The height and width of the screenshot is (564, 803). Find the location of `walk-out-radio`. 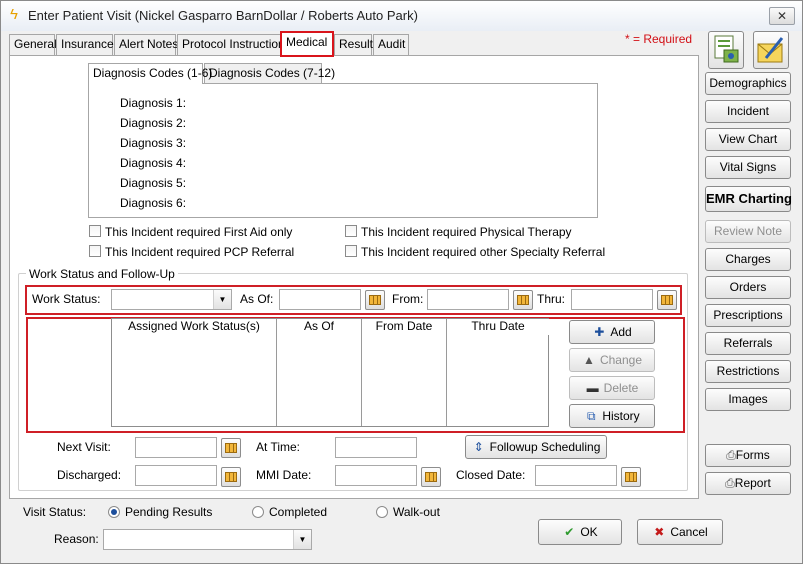

walk-out-radio is located at coordinates (382, 512).